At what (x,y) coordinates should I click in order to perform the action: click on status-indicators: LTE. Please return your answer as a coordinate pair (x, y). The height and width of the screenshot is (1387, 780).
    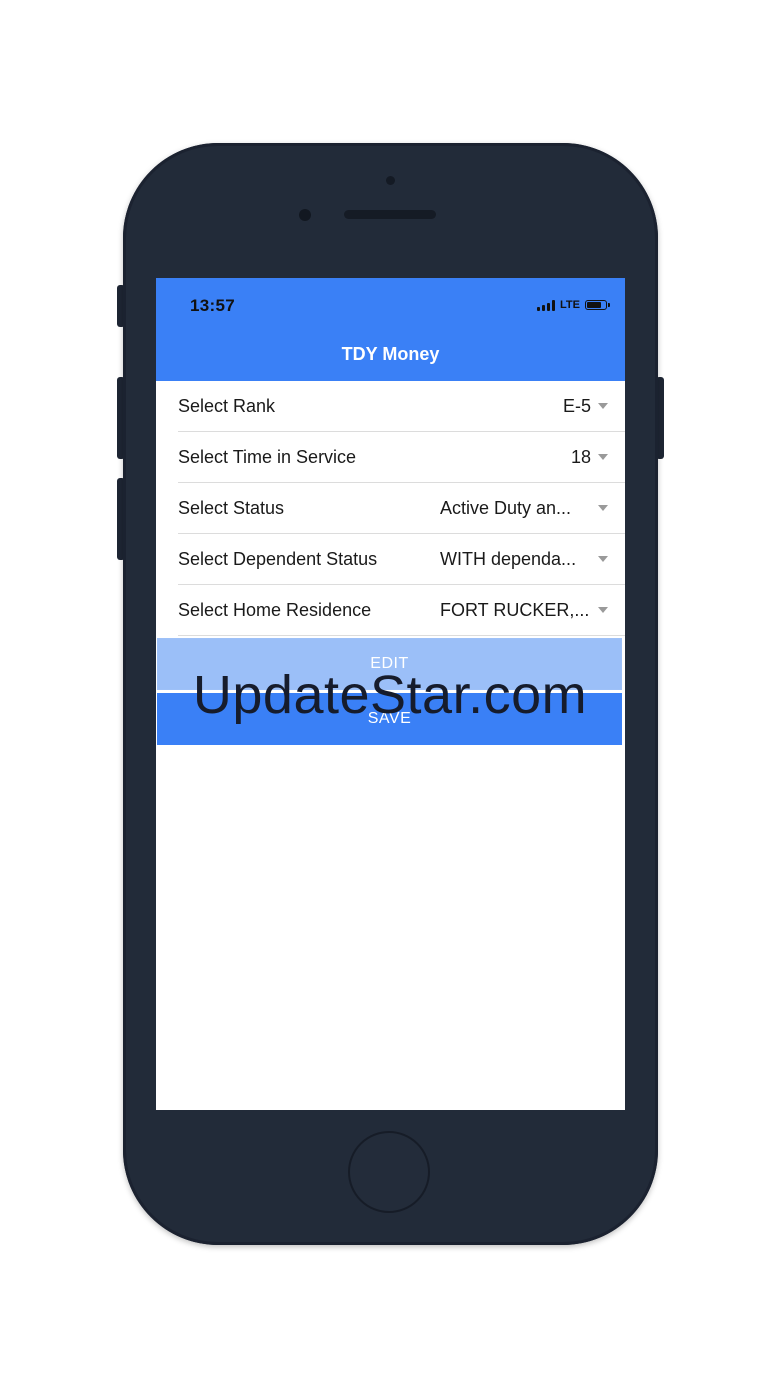
    Looking at the image, I should click on (573, 305).